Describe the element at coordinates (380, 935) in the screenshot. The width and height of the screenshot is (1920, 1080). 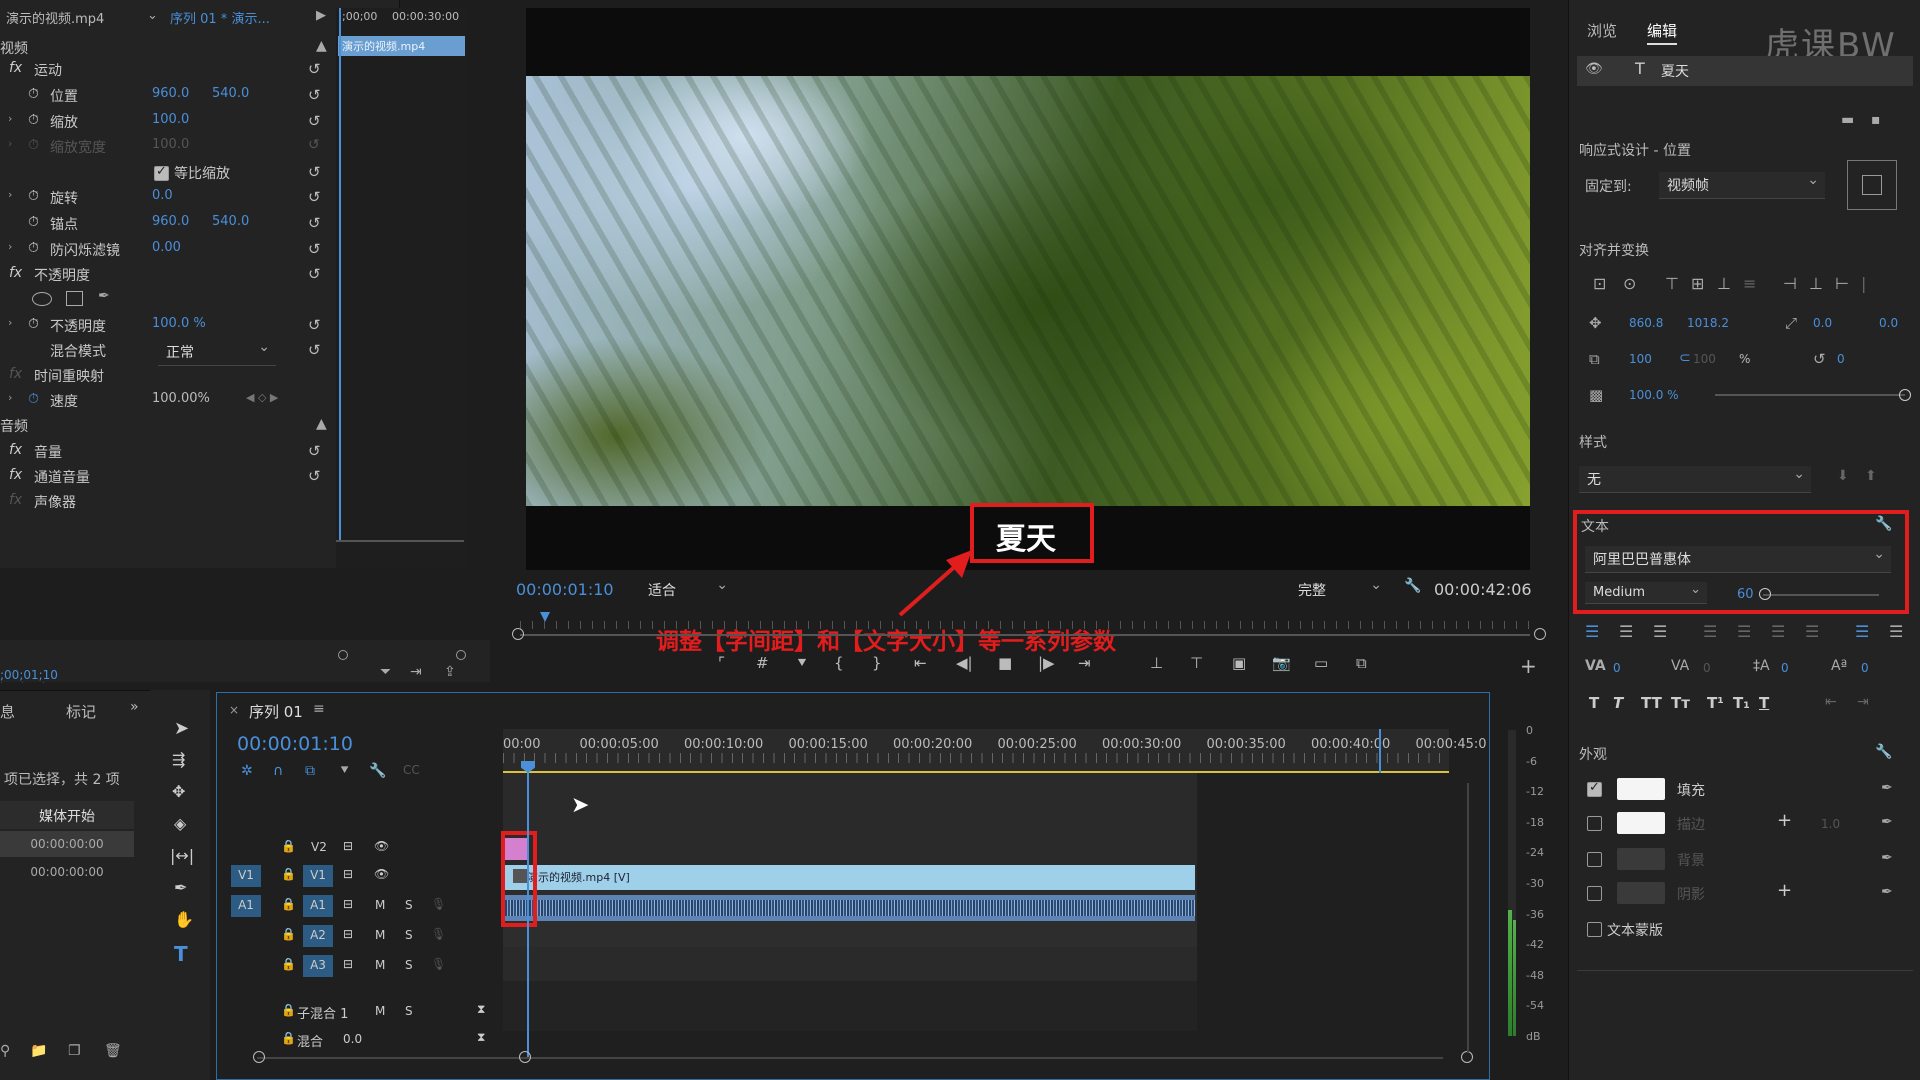
I see `mute-button: M` at that location.